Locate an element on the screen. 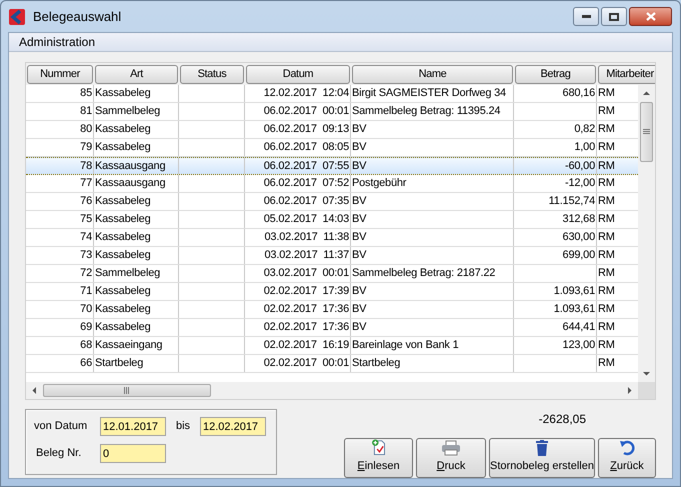 Image resolution: width=681 pixels, height=487 pixels. table-cell-text: 06.02.2017 07:52 is located at coordinates (306, 184).